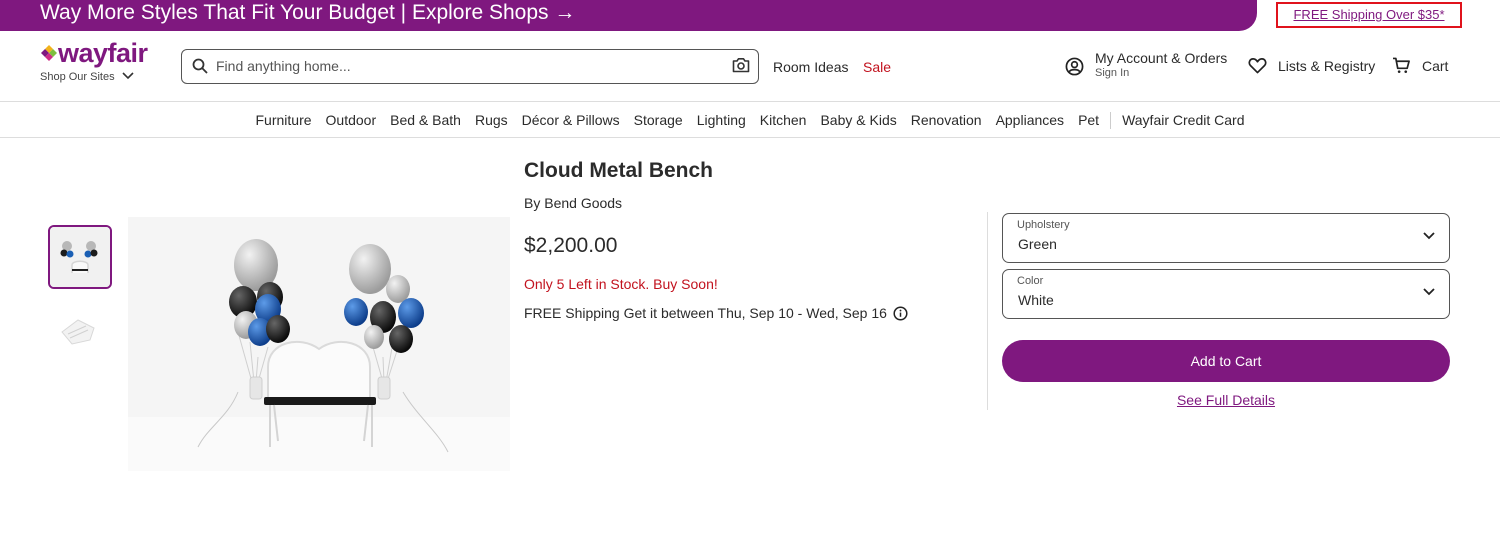  I want to click on see-full-details-label: See Full Details, so click(1226, 400).